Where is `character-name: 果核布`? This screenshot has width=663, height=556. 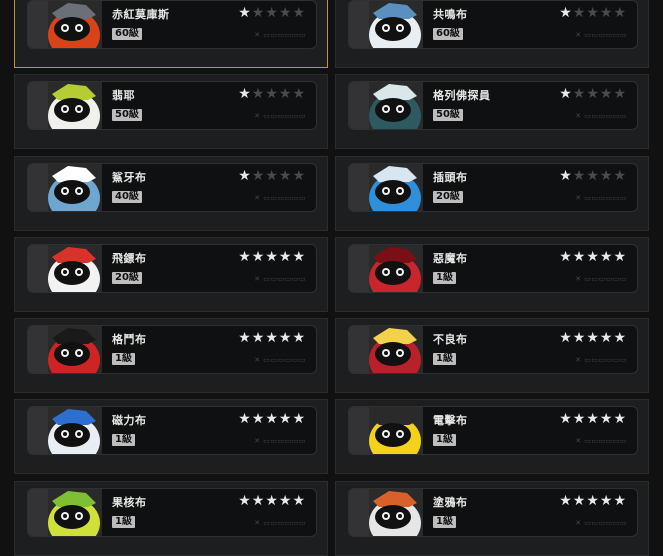
character-name: 果核布 is located at coordinates (129, 502).